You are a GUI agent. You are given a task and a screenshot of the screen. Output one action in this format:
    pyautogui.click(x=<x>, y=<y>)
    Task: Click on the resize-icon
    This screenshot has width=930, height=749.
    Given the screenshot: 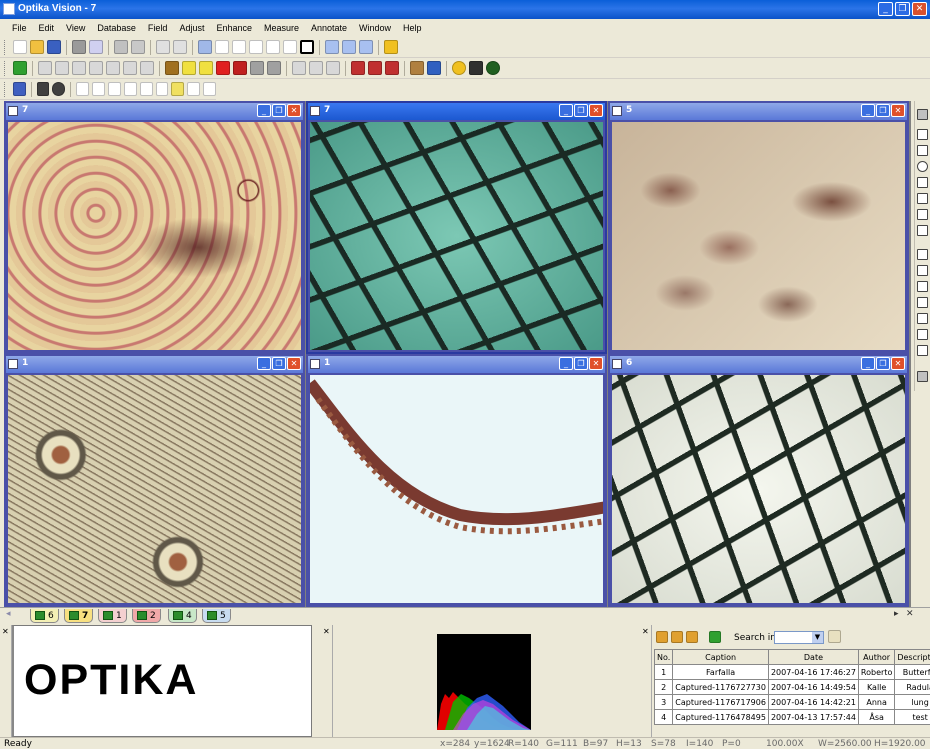 What is the action you would take?
    pyautogui.click(x=130, y=68)
    